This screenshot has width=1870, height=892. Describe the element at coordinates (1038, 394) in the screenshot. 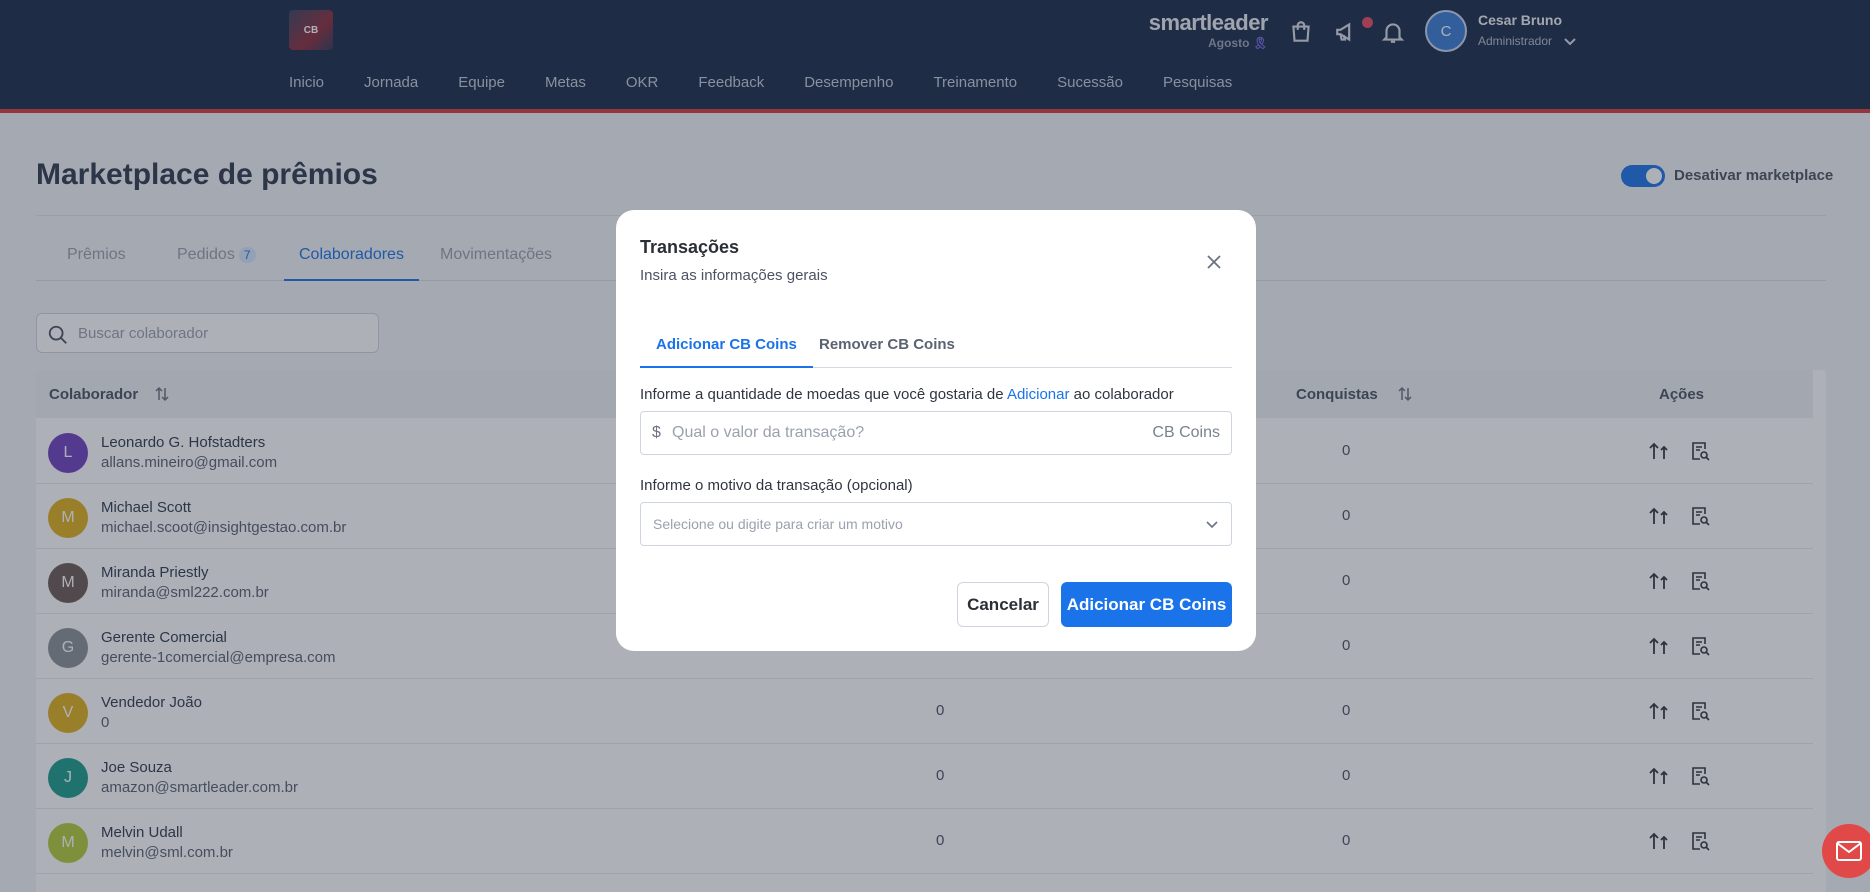

I see `amount-label-action: Adicionar` at that location.